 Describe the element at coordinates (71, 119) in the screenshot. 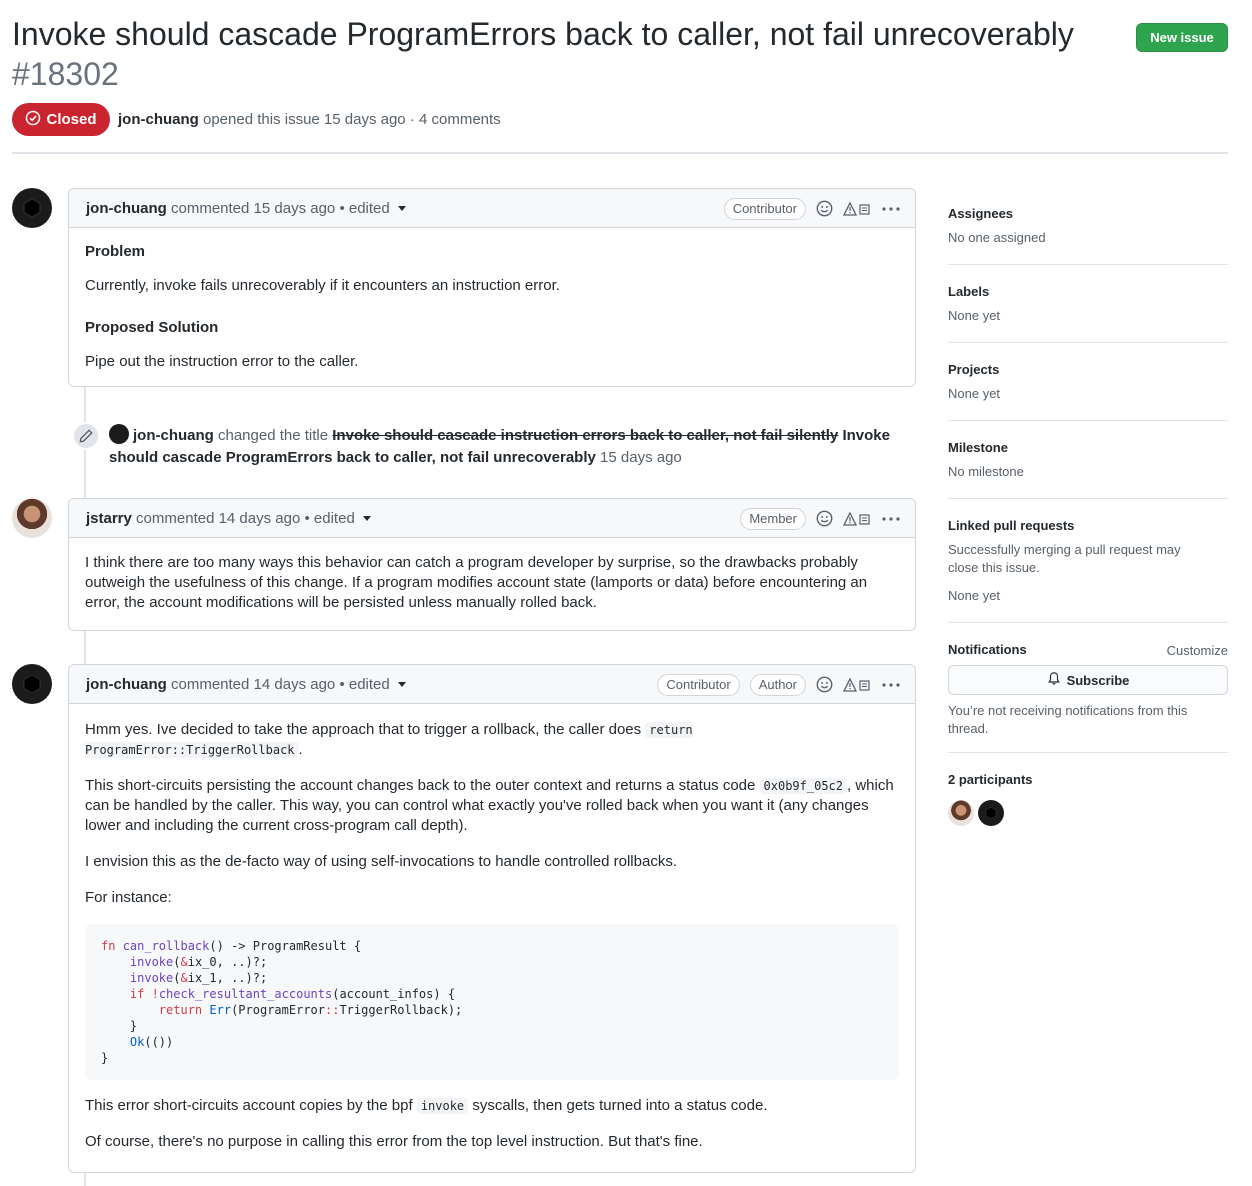

I see `status-label: Closed` at that location.